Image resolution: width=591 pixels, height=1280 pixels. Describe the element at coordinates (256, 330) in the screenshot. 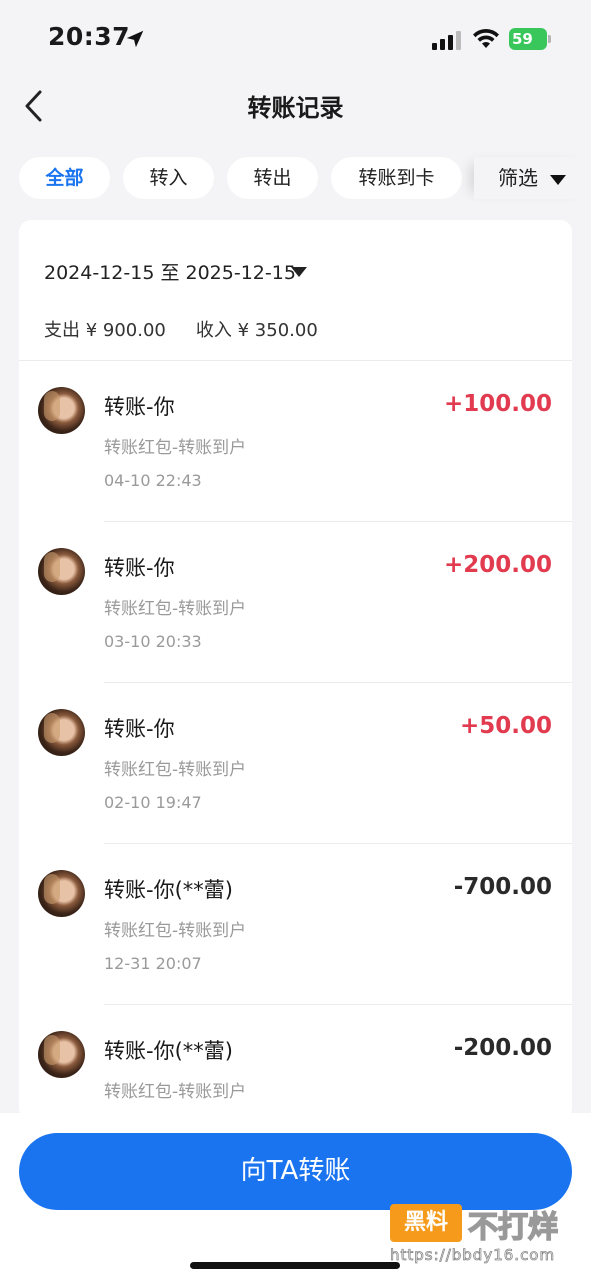

I see `income-total: 收入 ¥ 350.00` at that location.